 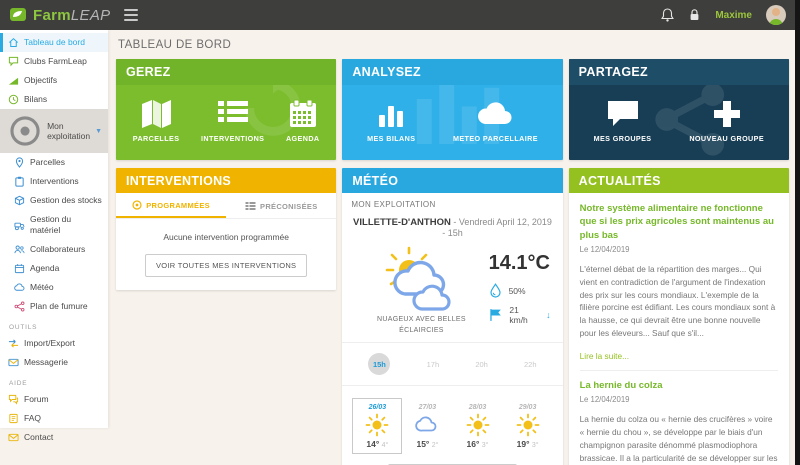 I want to click on gerez-card: GEREZ PARCELLES INTERVENTIONS AGENDA, so click(x=226, y=109).